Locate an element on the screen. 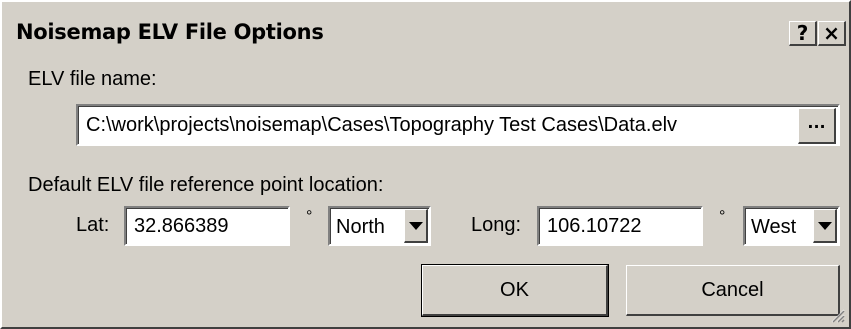 This screenshot has width=851, height=329. long-field is located at coordinates (620, 226).